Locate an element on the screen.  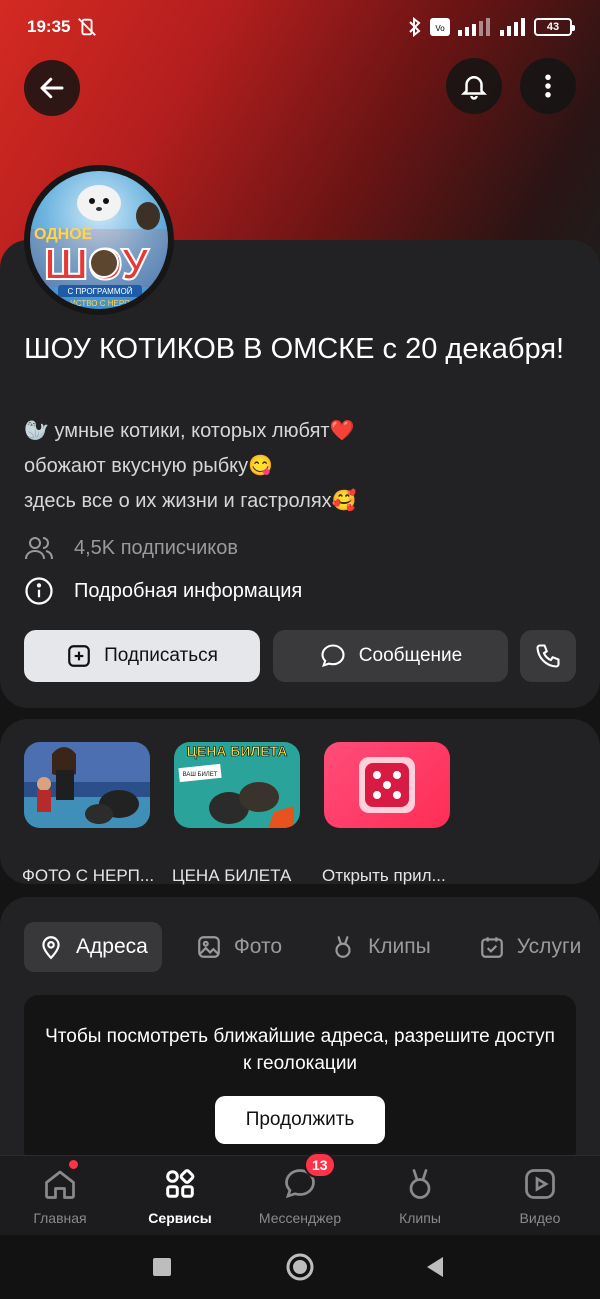
tab-bar: Адреса Фото Клипы Услуги is located at coordinates (312, 947).